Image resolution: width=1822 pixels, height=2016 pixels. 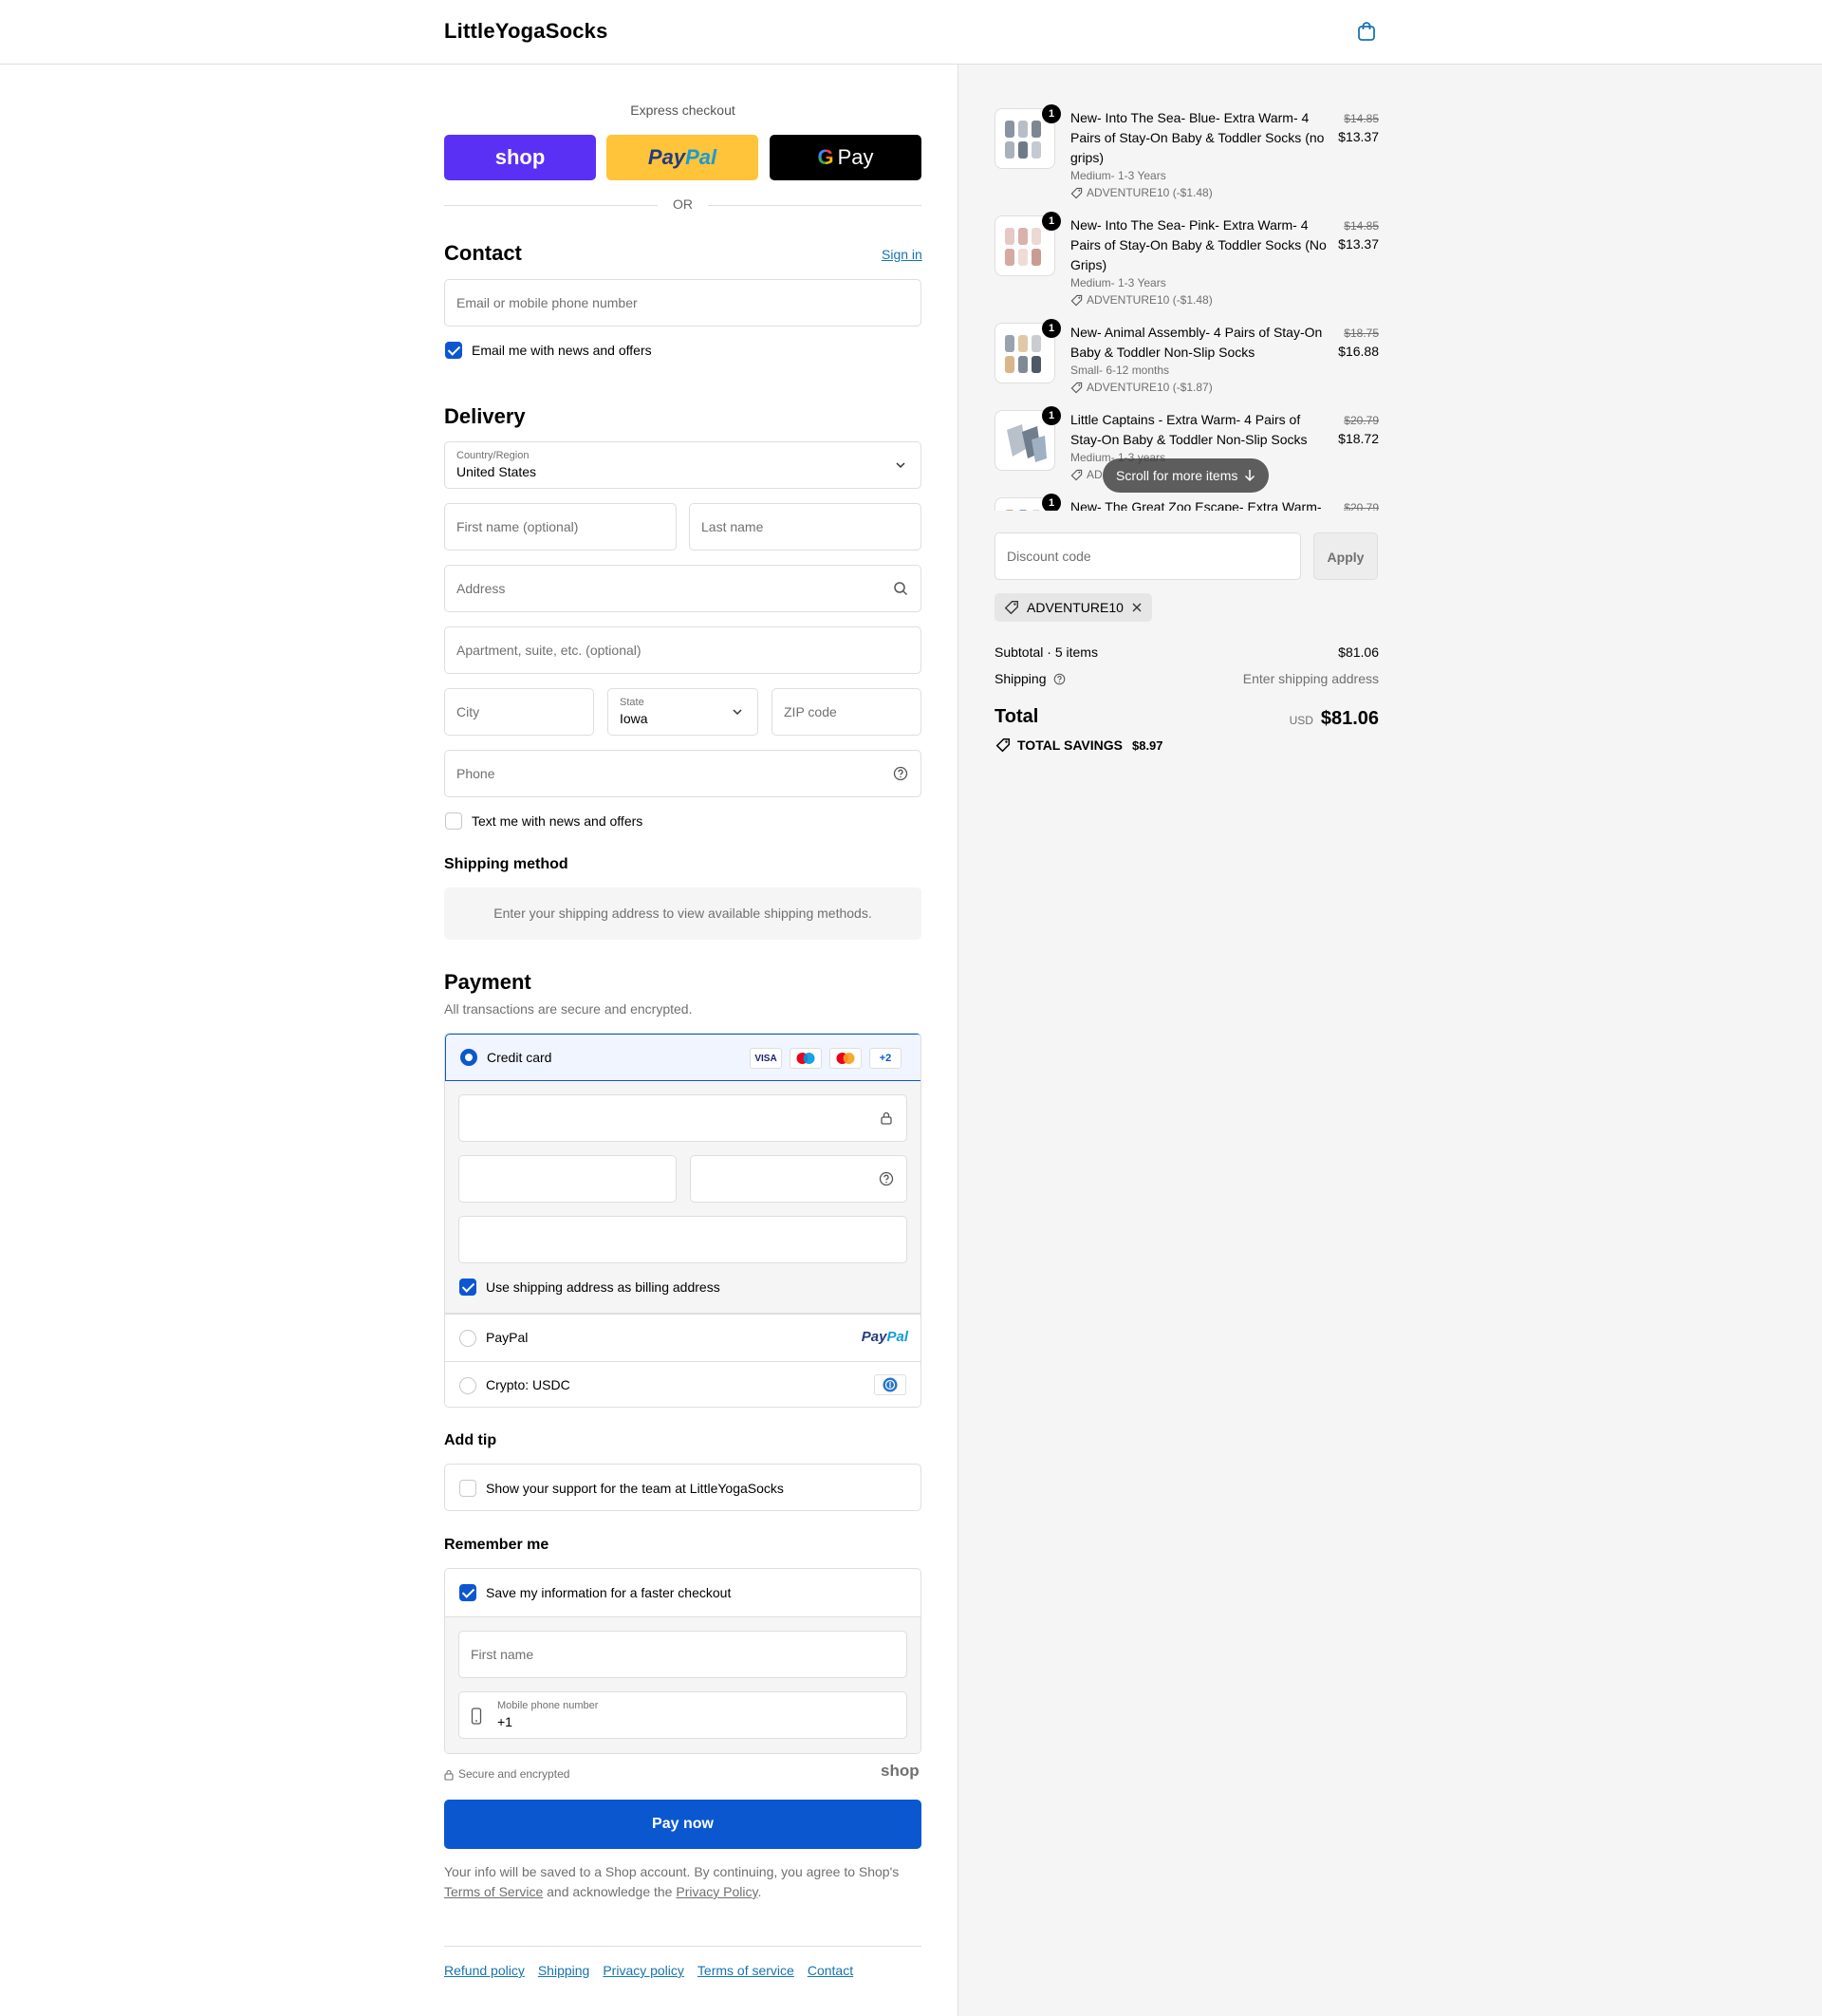 What do you see at coordinates (483, 253) in the screenshot?
I see `contact-heading: Contact` at bounding box center [483, 253].